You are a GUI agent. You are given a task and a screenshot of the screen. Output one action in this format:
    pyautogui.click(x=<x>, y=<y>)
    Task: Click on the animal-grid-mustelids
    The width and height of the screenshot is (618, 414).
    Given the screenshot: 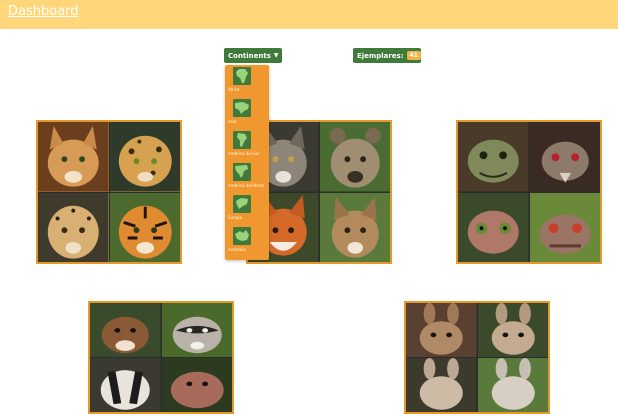 What is the action you would take?
    pyautogui.click(x=161, y=357)
    